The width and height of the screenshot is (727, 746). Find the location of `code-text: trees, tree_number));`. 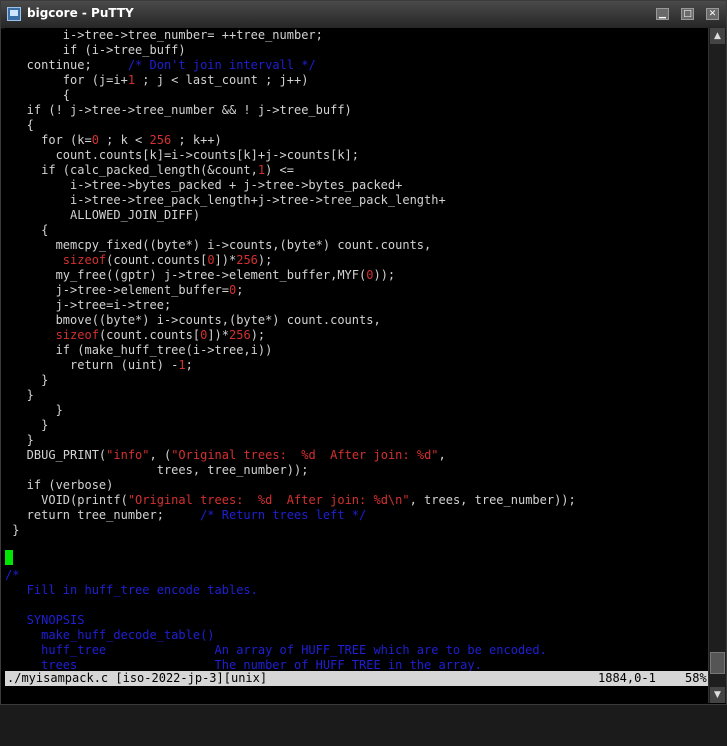

code-text: trees, tree_number)); is located at coordinates (157, 470).